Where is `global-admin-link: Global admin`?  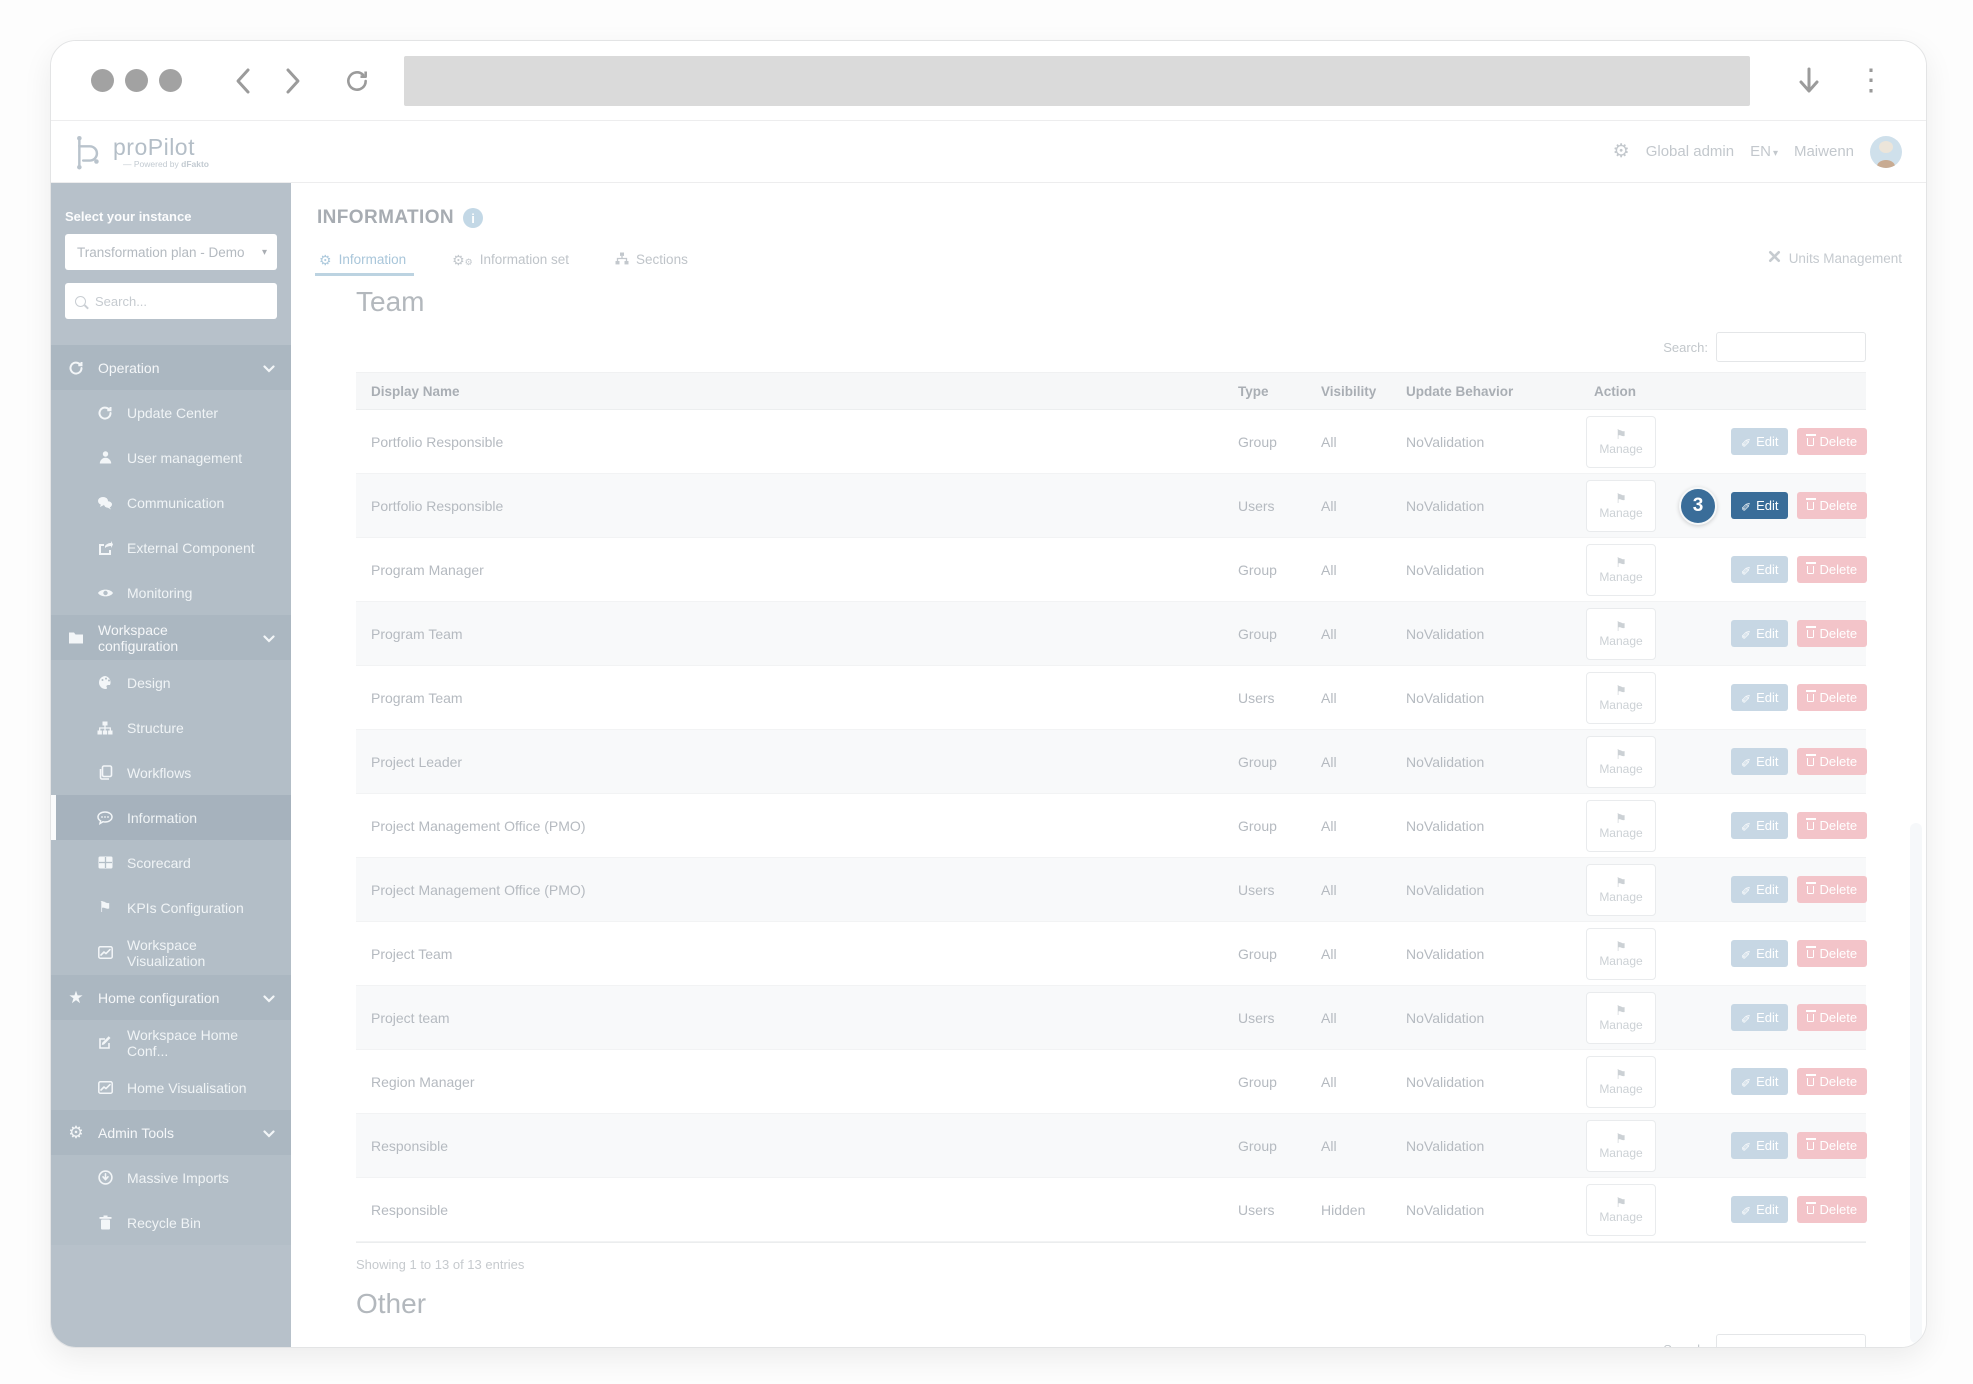 global-admin-link: Global admin is located at coordinates (1690, 151).